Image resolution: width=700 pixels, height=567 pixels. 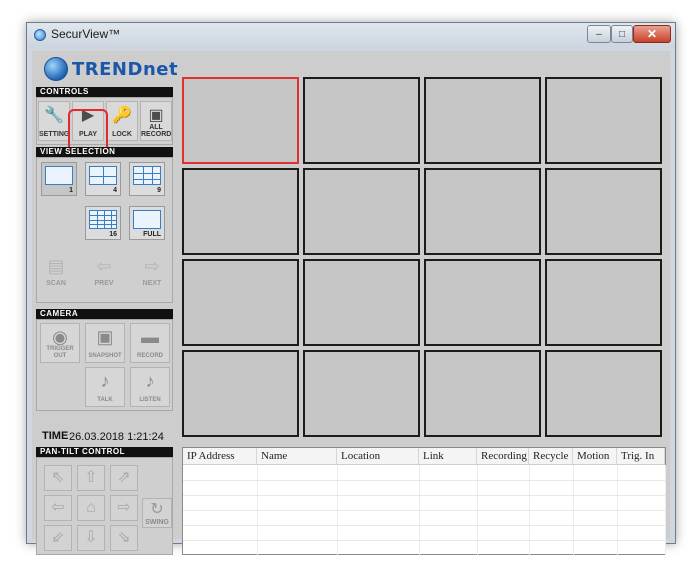 I want to click on scan-label: SCAN, so click(x=56, y=283).